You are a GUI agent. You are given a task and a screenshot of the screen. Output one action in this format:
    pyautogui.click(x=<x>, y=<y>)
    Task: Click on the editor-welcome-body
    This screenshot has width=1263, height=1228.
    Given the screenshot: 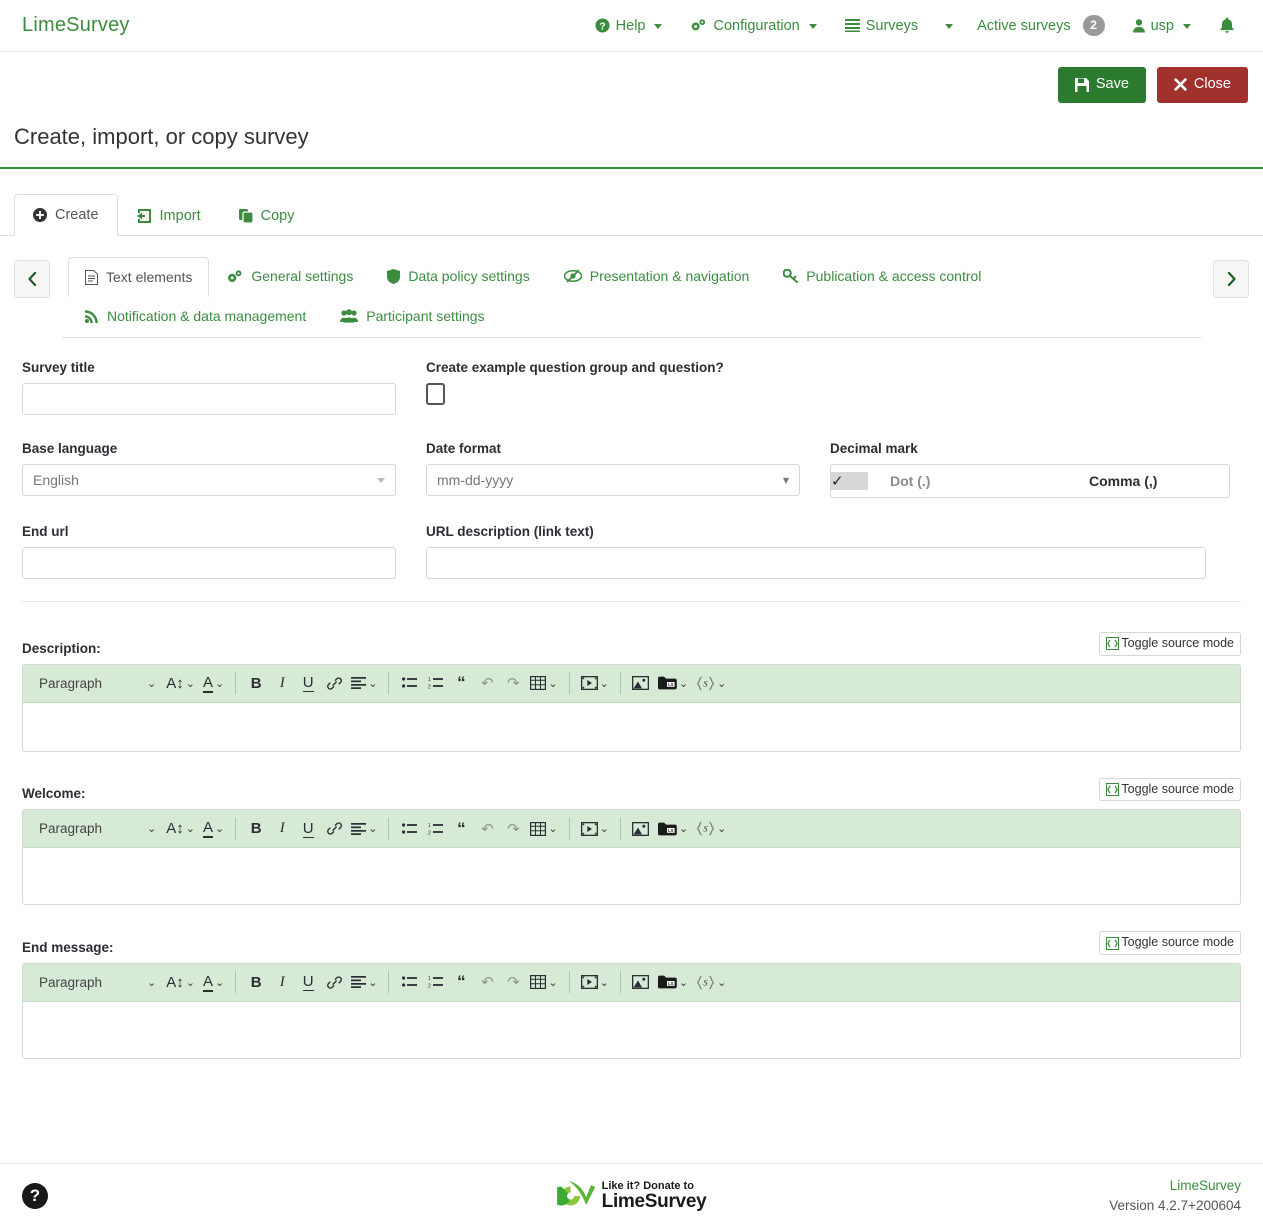 What is the action you would take?
    pyautogui.click(x=631, y=876)
    